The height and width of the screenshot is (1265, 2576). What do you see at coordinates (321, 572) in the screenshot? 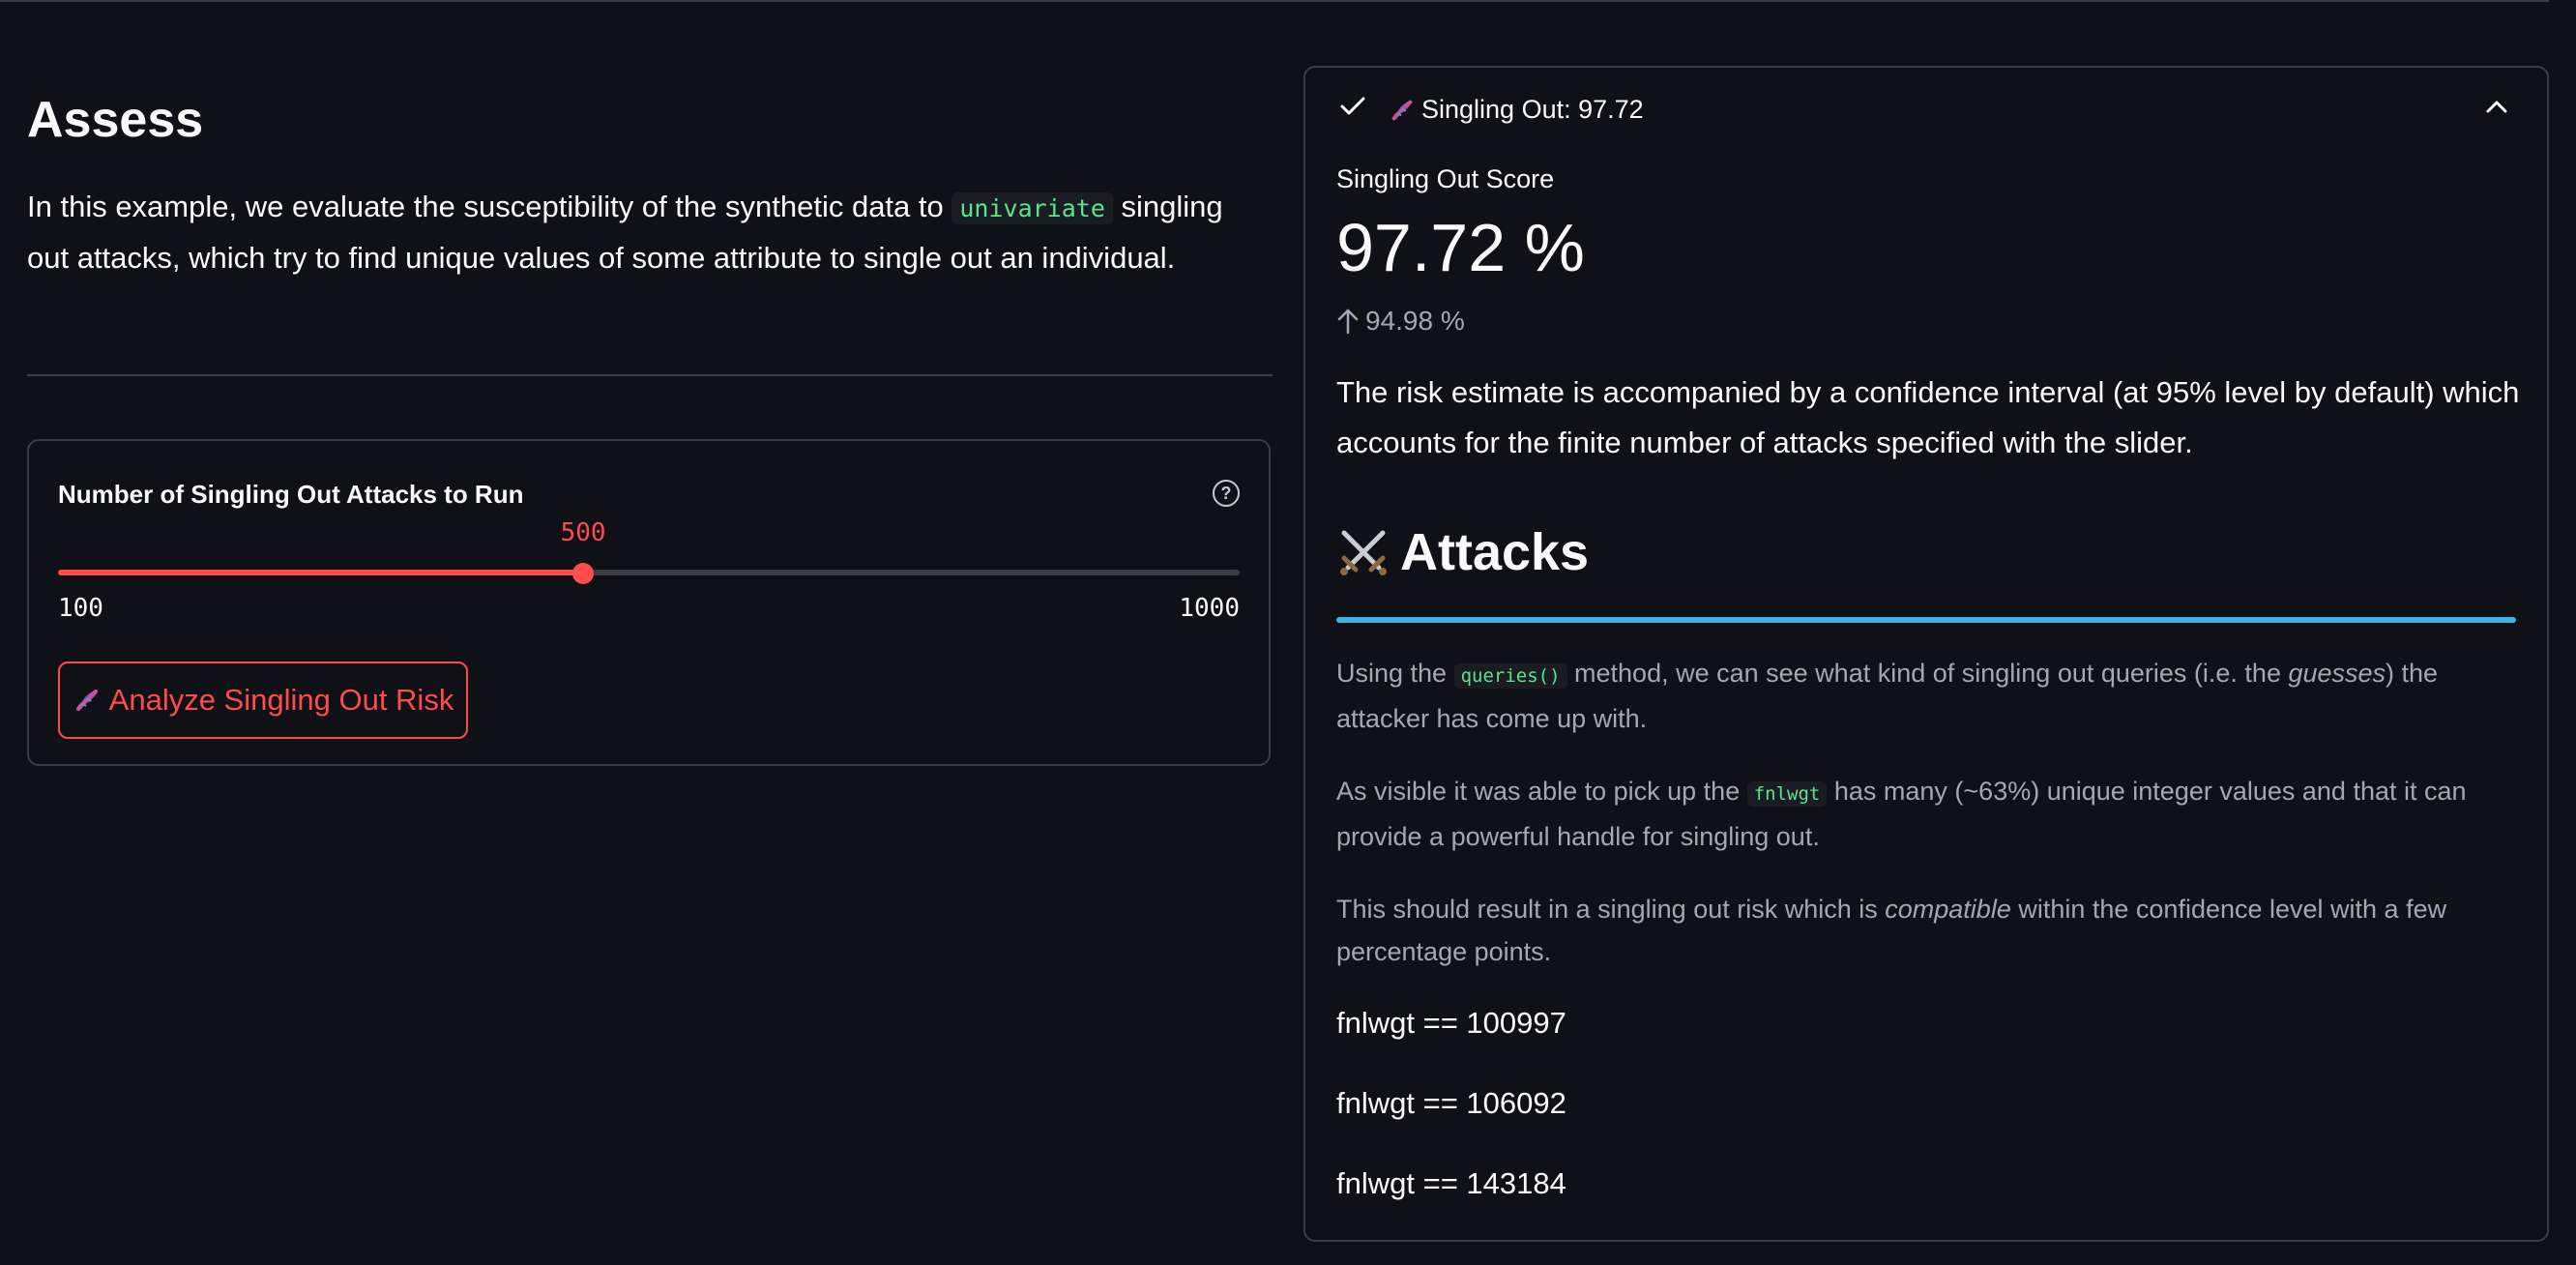
I see `slider-fill` at bounding box center [321, 572].